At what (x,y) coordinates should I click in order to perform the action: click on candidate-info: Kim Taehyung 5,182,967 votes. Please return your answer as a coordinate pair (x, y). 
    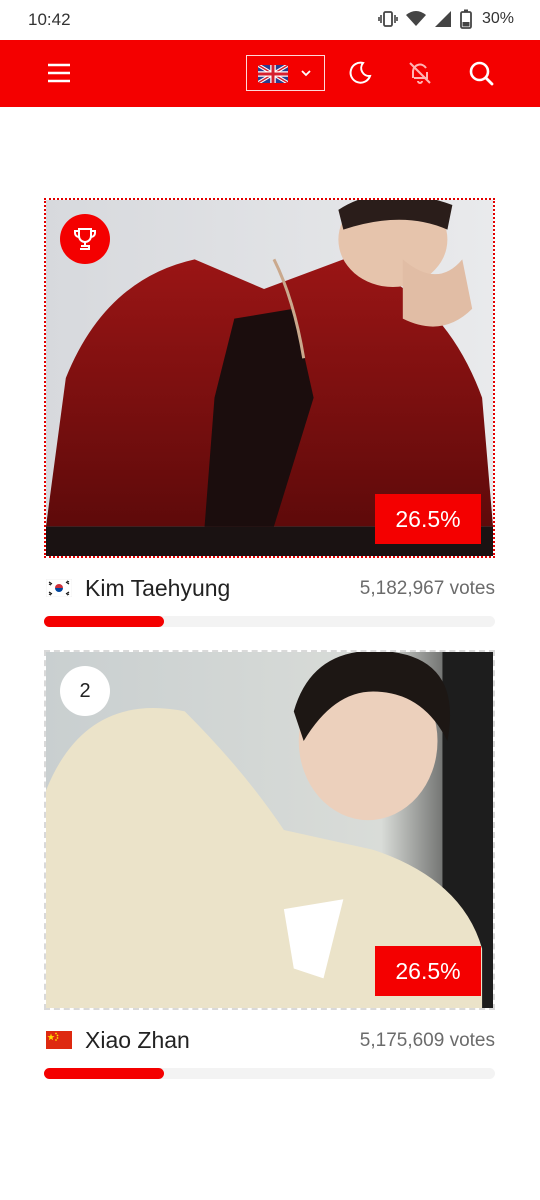
    Looking at the image, I should click on (269, 588).